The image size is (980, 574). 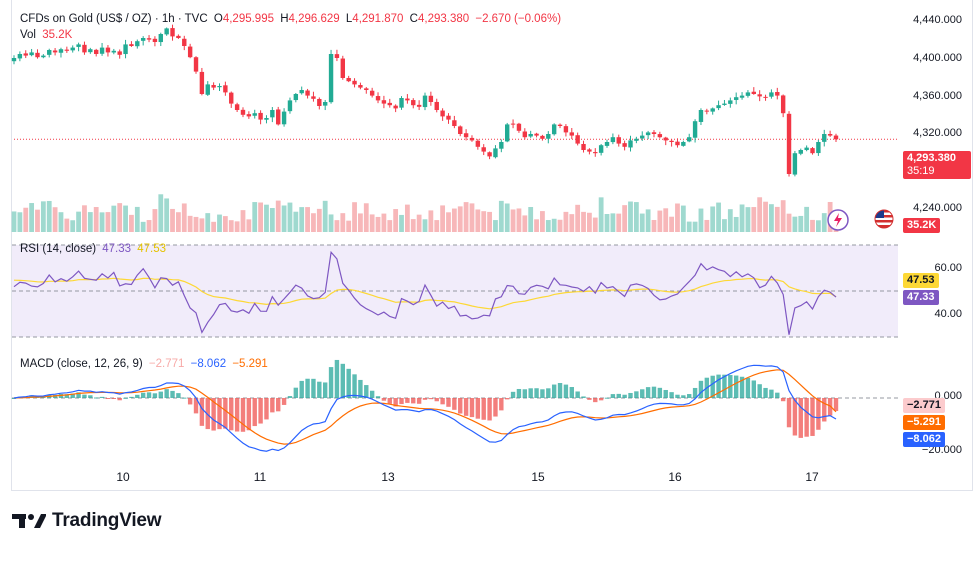 What do you see at coordinates (29, 521) in the screenshot?
I see `tradingview-logo-icon` at bounding box center [29, 521].